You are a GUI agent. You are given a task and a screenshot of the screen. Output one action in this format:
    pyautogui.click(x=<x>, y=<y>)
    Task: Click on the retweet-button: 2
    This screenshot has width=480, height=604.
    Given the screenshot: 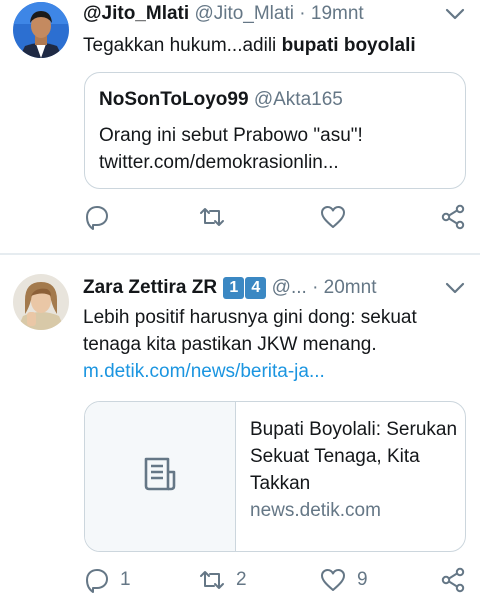 What is the action you would take?
    pyautogui.click(x=222, y=580)
    